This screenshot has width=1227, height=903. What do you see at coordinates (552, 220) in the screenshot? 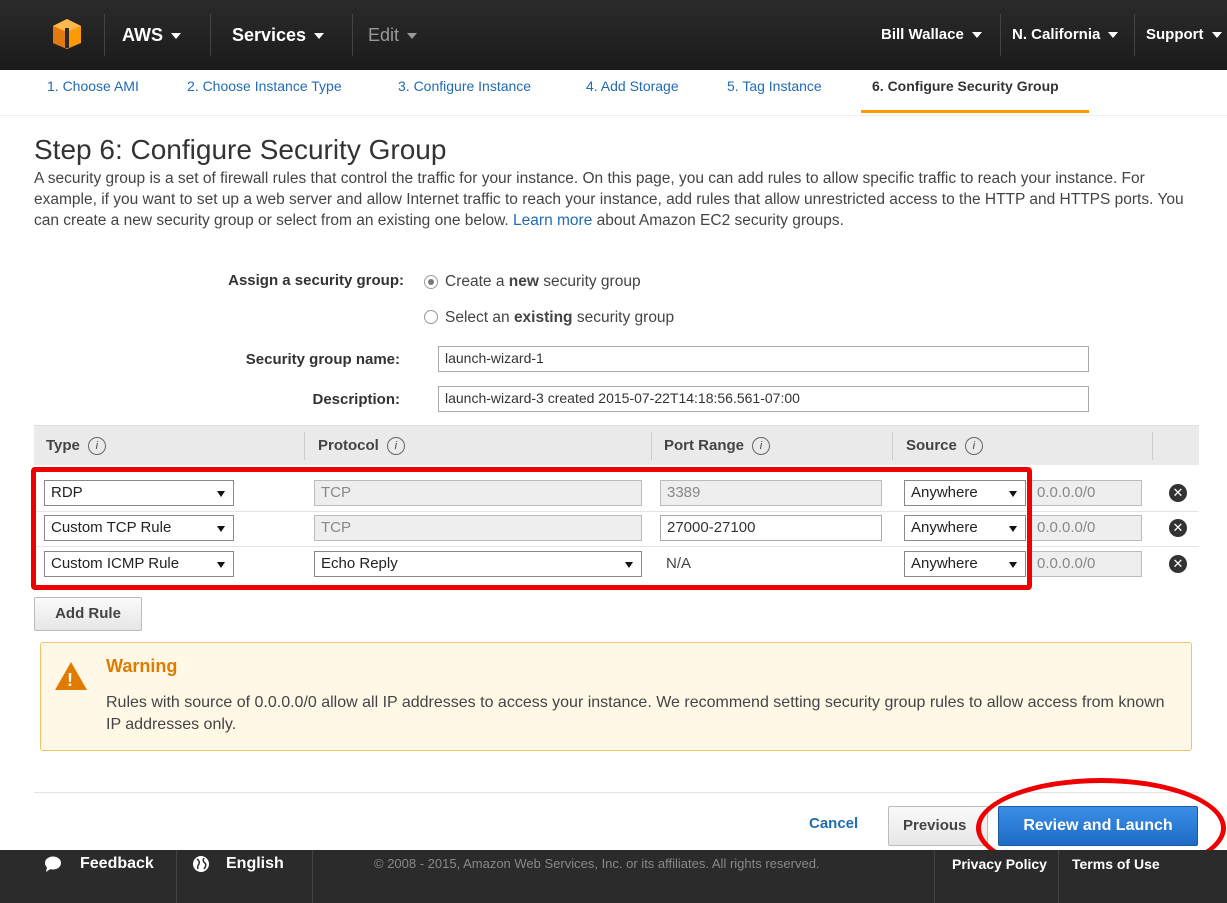
I see `learn-more-link: Learn more` at bounding box center [552, 220].